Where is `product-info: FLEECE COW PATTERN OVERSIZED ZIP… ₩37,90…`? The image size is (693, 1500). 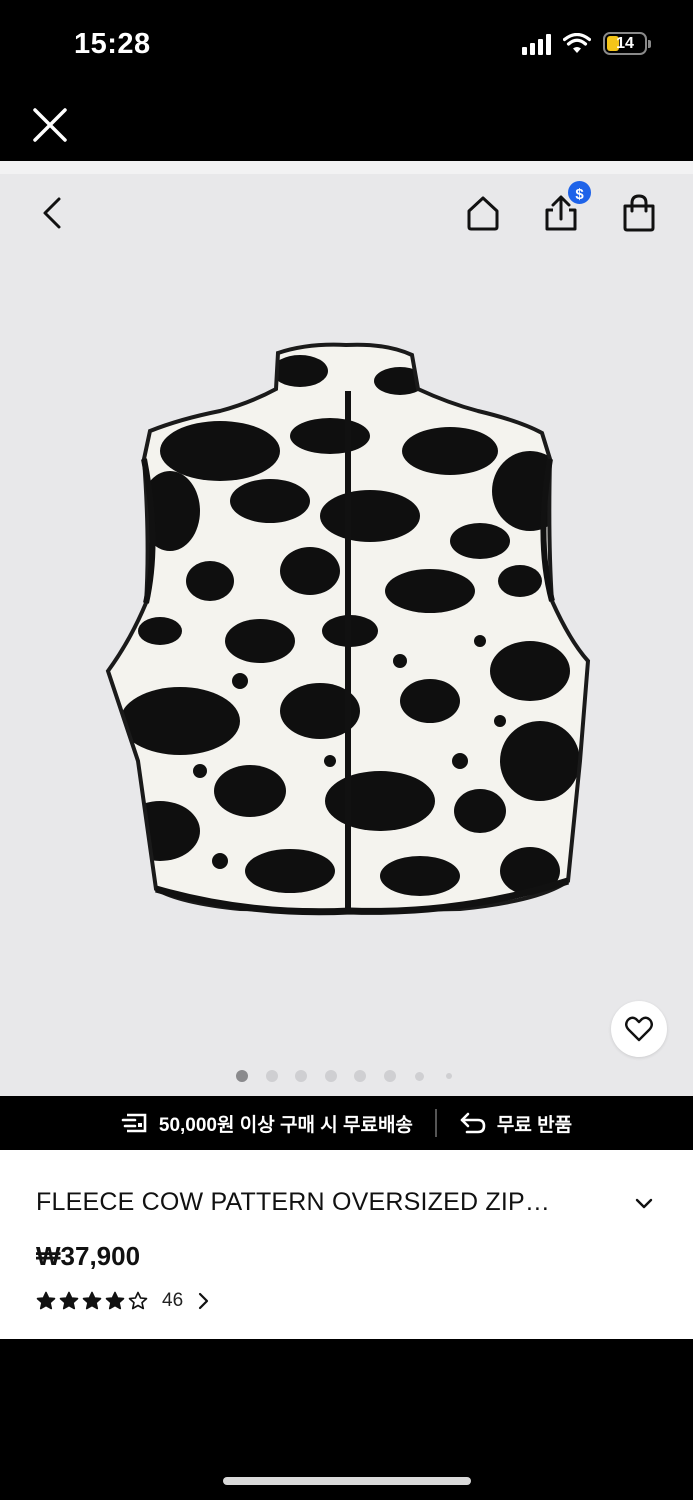 product-info: FLEECE COW PATTERN OVERSIZED ZIP… ₩37,90… is located at coordinates (346, 1244).